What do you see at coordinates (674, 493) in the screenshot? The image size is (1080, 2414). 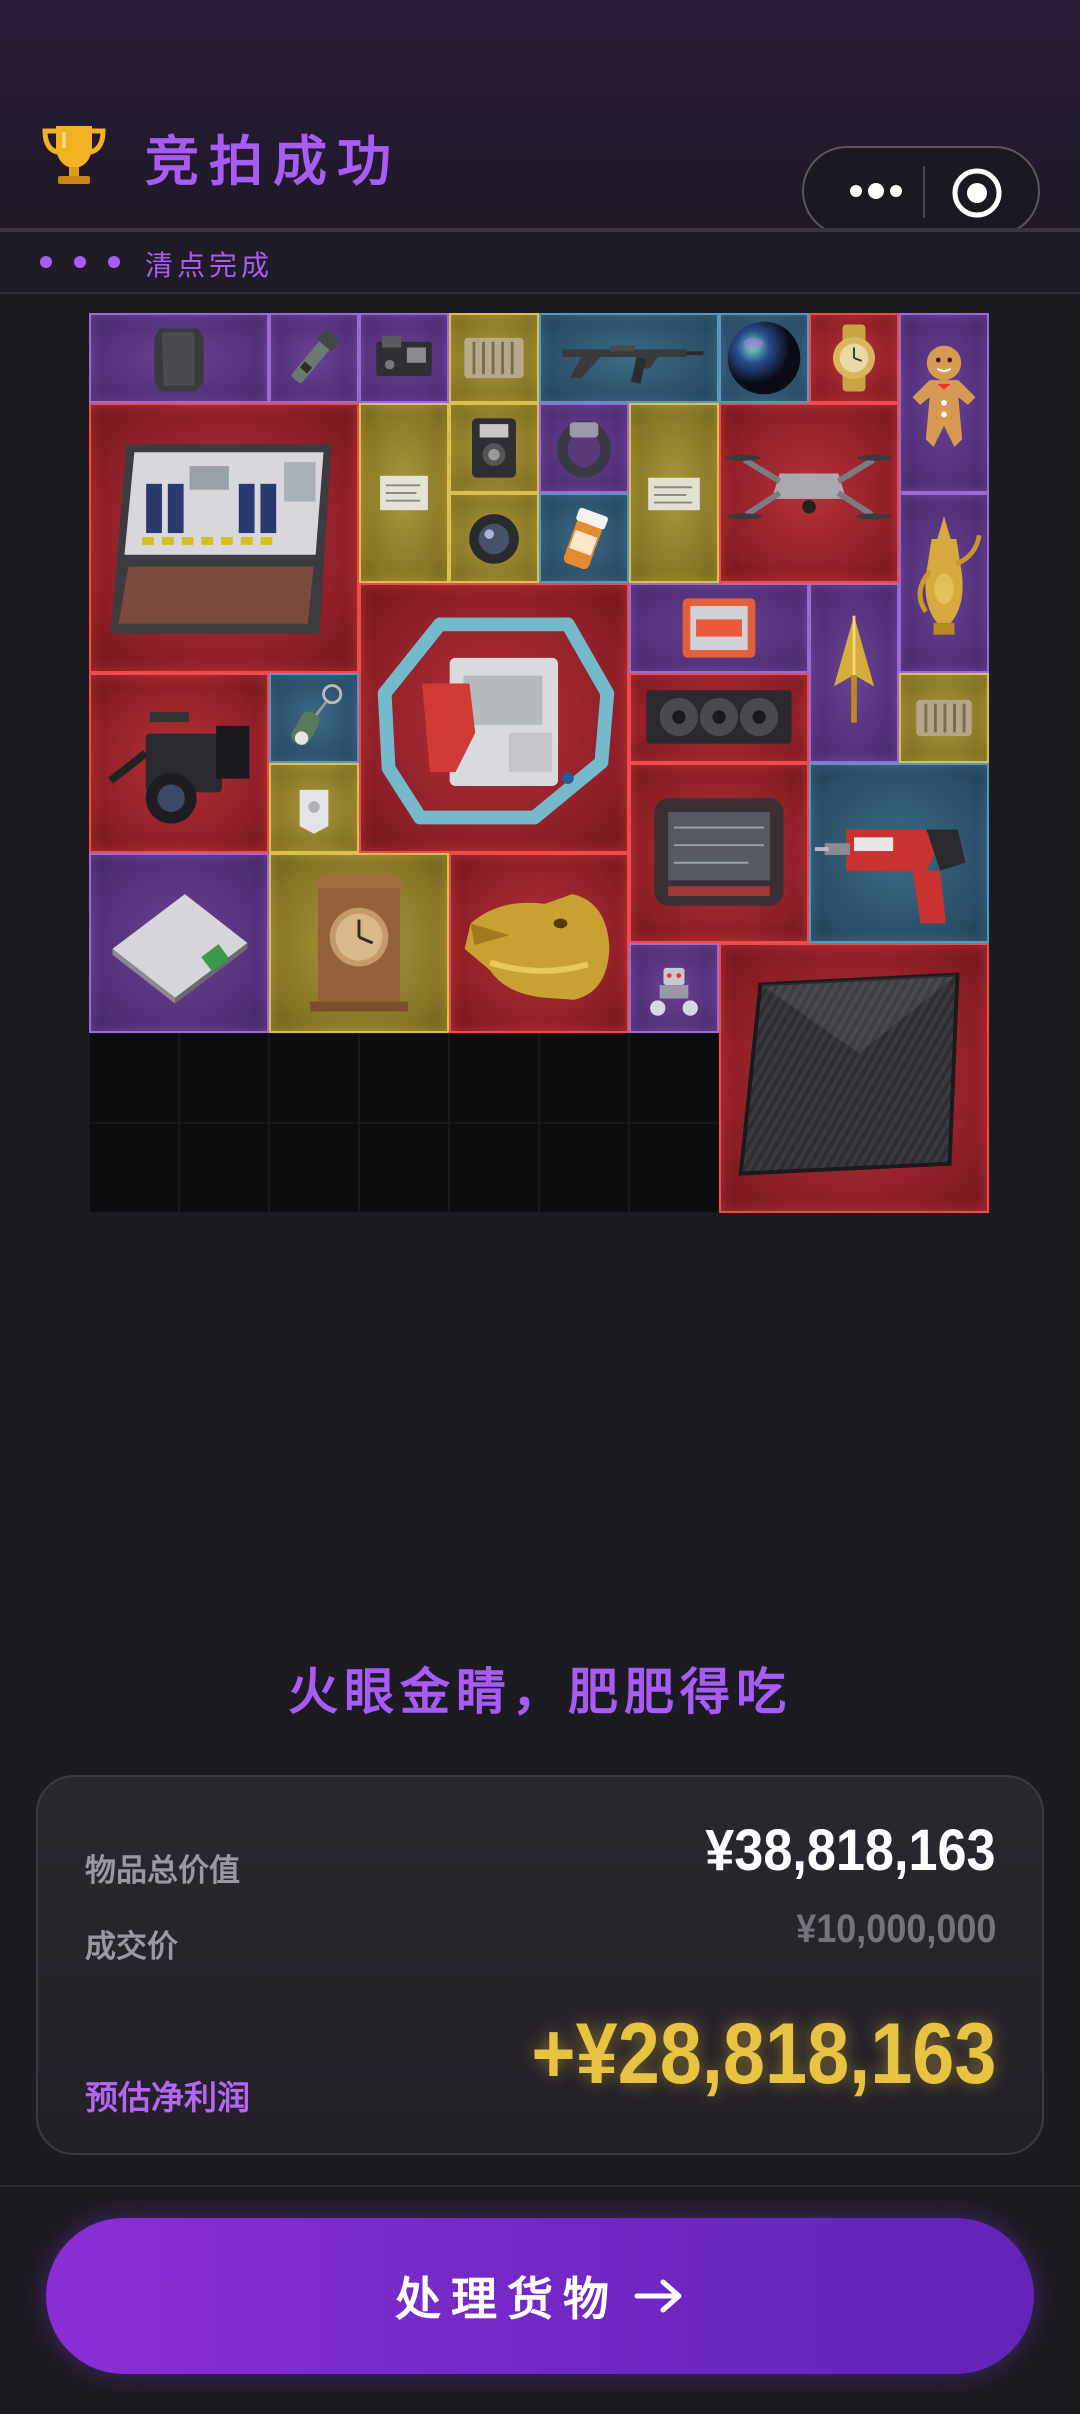 I see `item-folder` at bounding box center [674, 493].